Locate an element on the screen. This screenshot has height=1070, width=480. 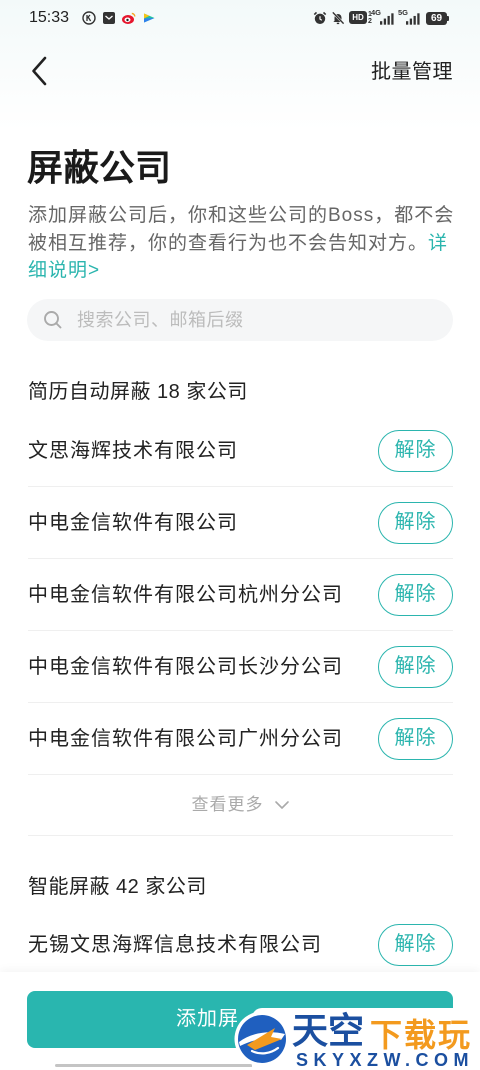
chevron-down-icon is located at coordinates (281, 805).